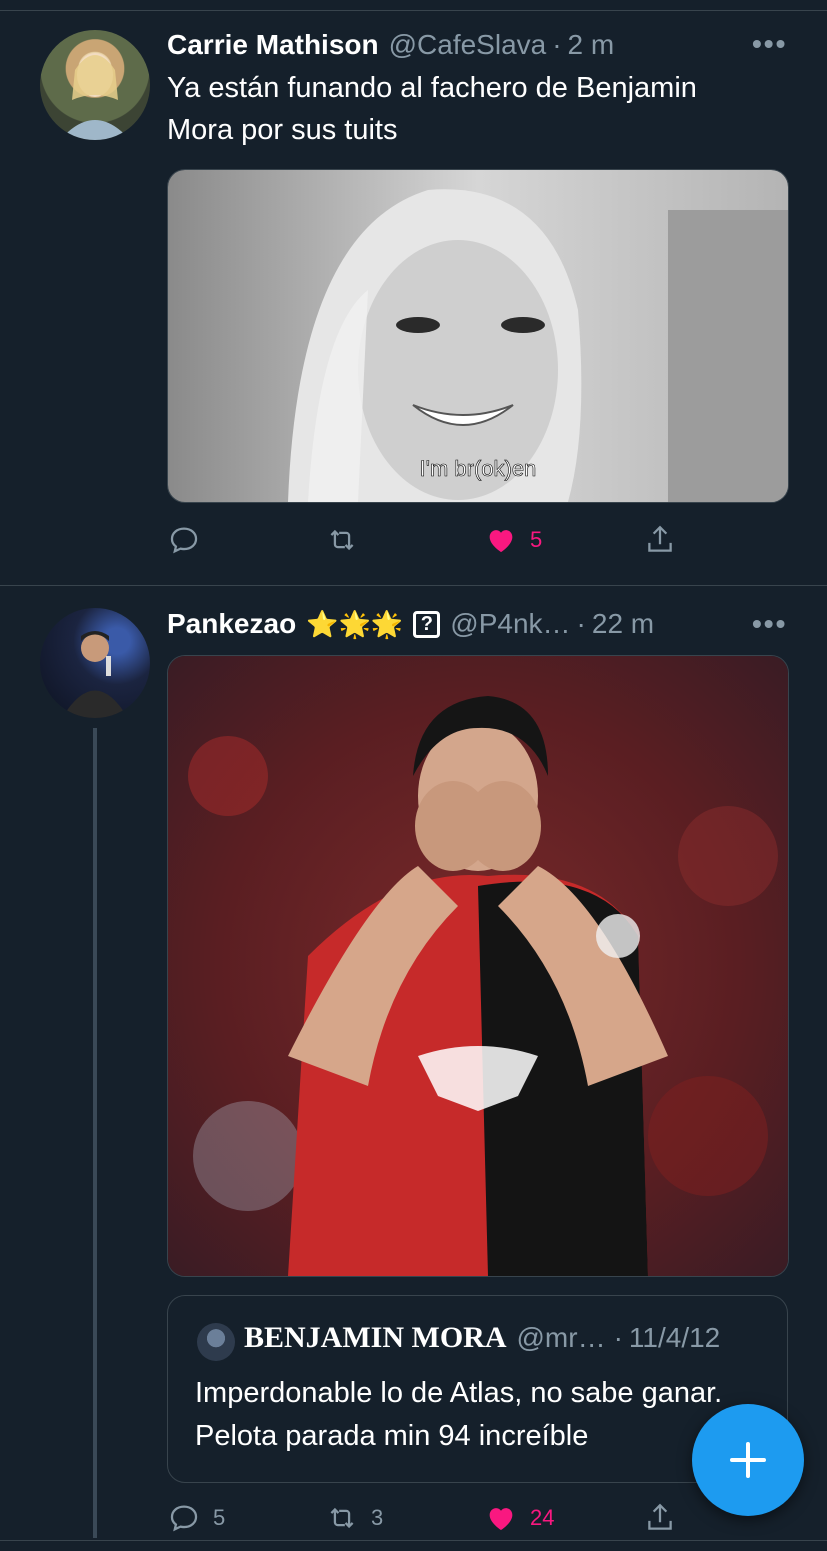  Describe the element at coordinates (519, 1518) in the screenshot. I see `like-button: 24` at that location.